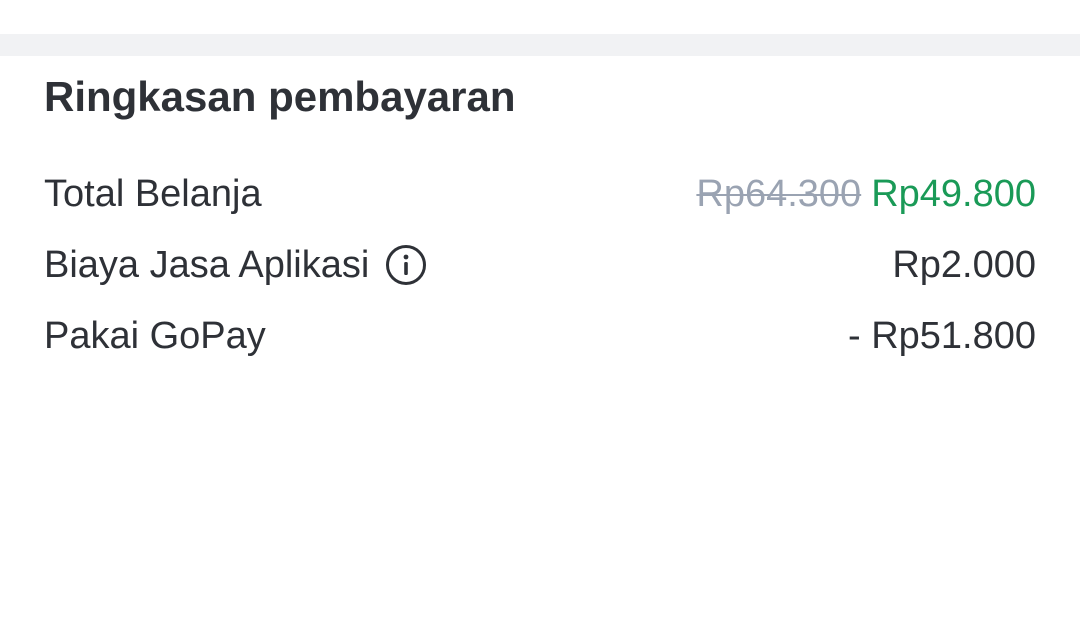 The height and width of the screenshot is (644, 1080). Describe the element at coordinates (207, 265) in the screenshot. I see `biaya-jasa-label: Biaya Jasa Aplikasi` at that location.